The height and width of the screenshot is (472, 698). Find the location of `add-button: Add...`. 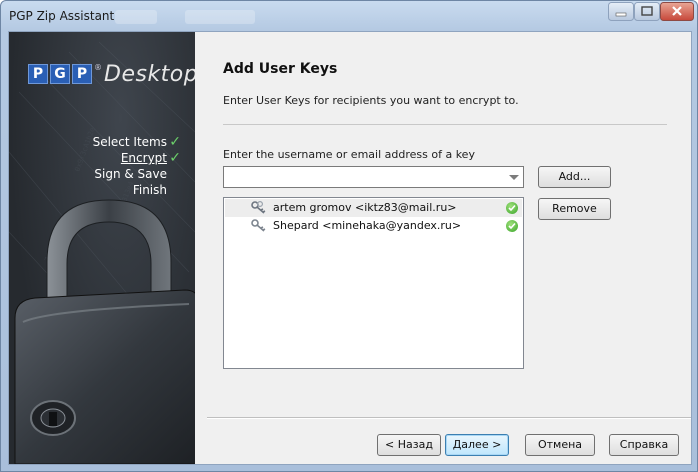

add-button: Add... is located at coordinates (574, 177).